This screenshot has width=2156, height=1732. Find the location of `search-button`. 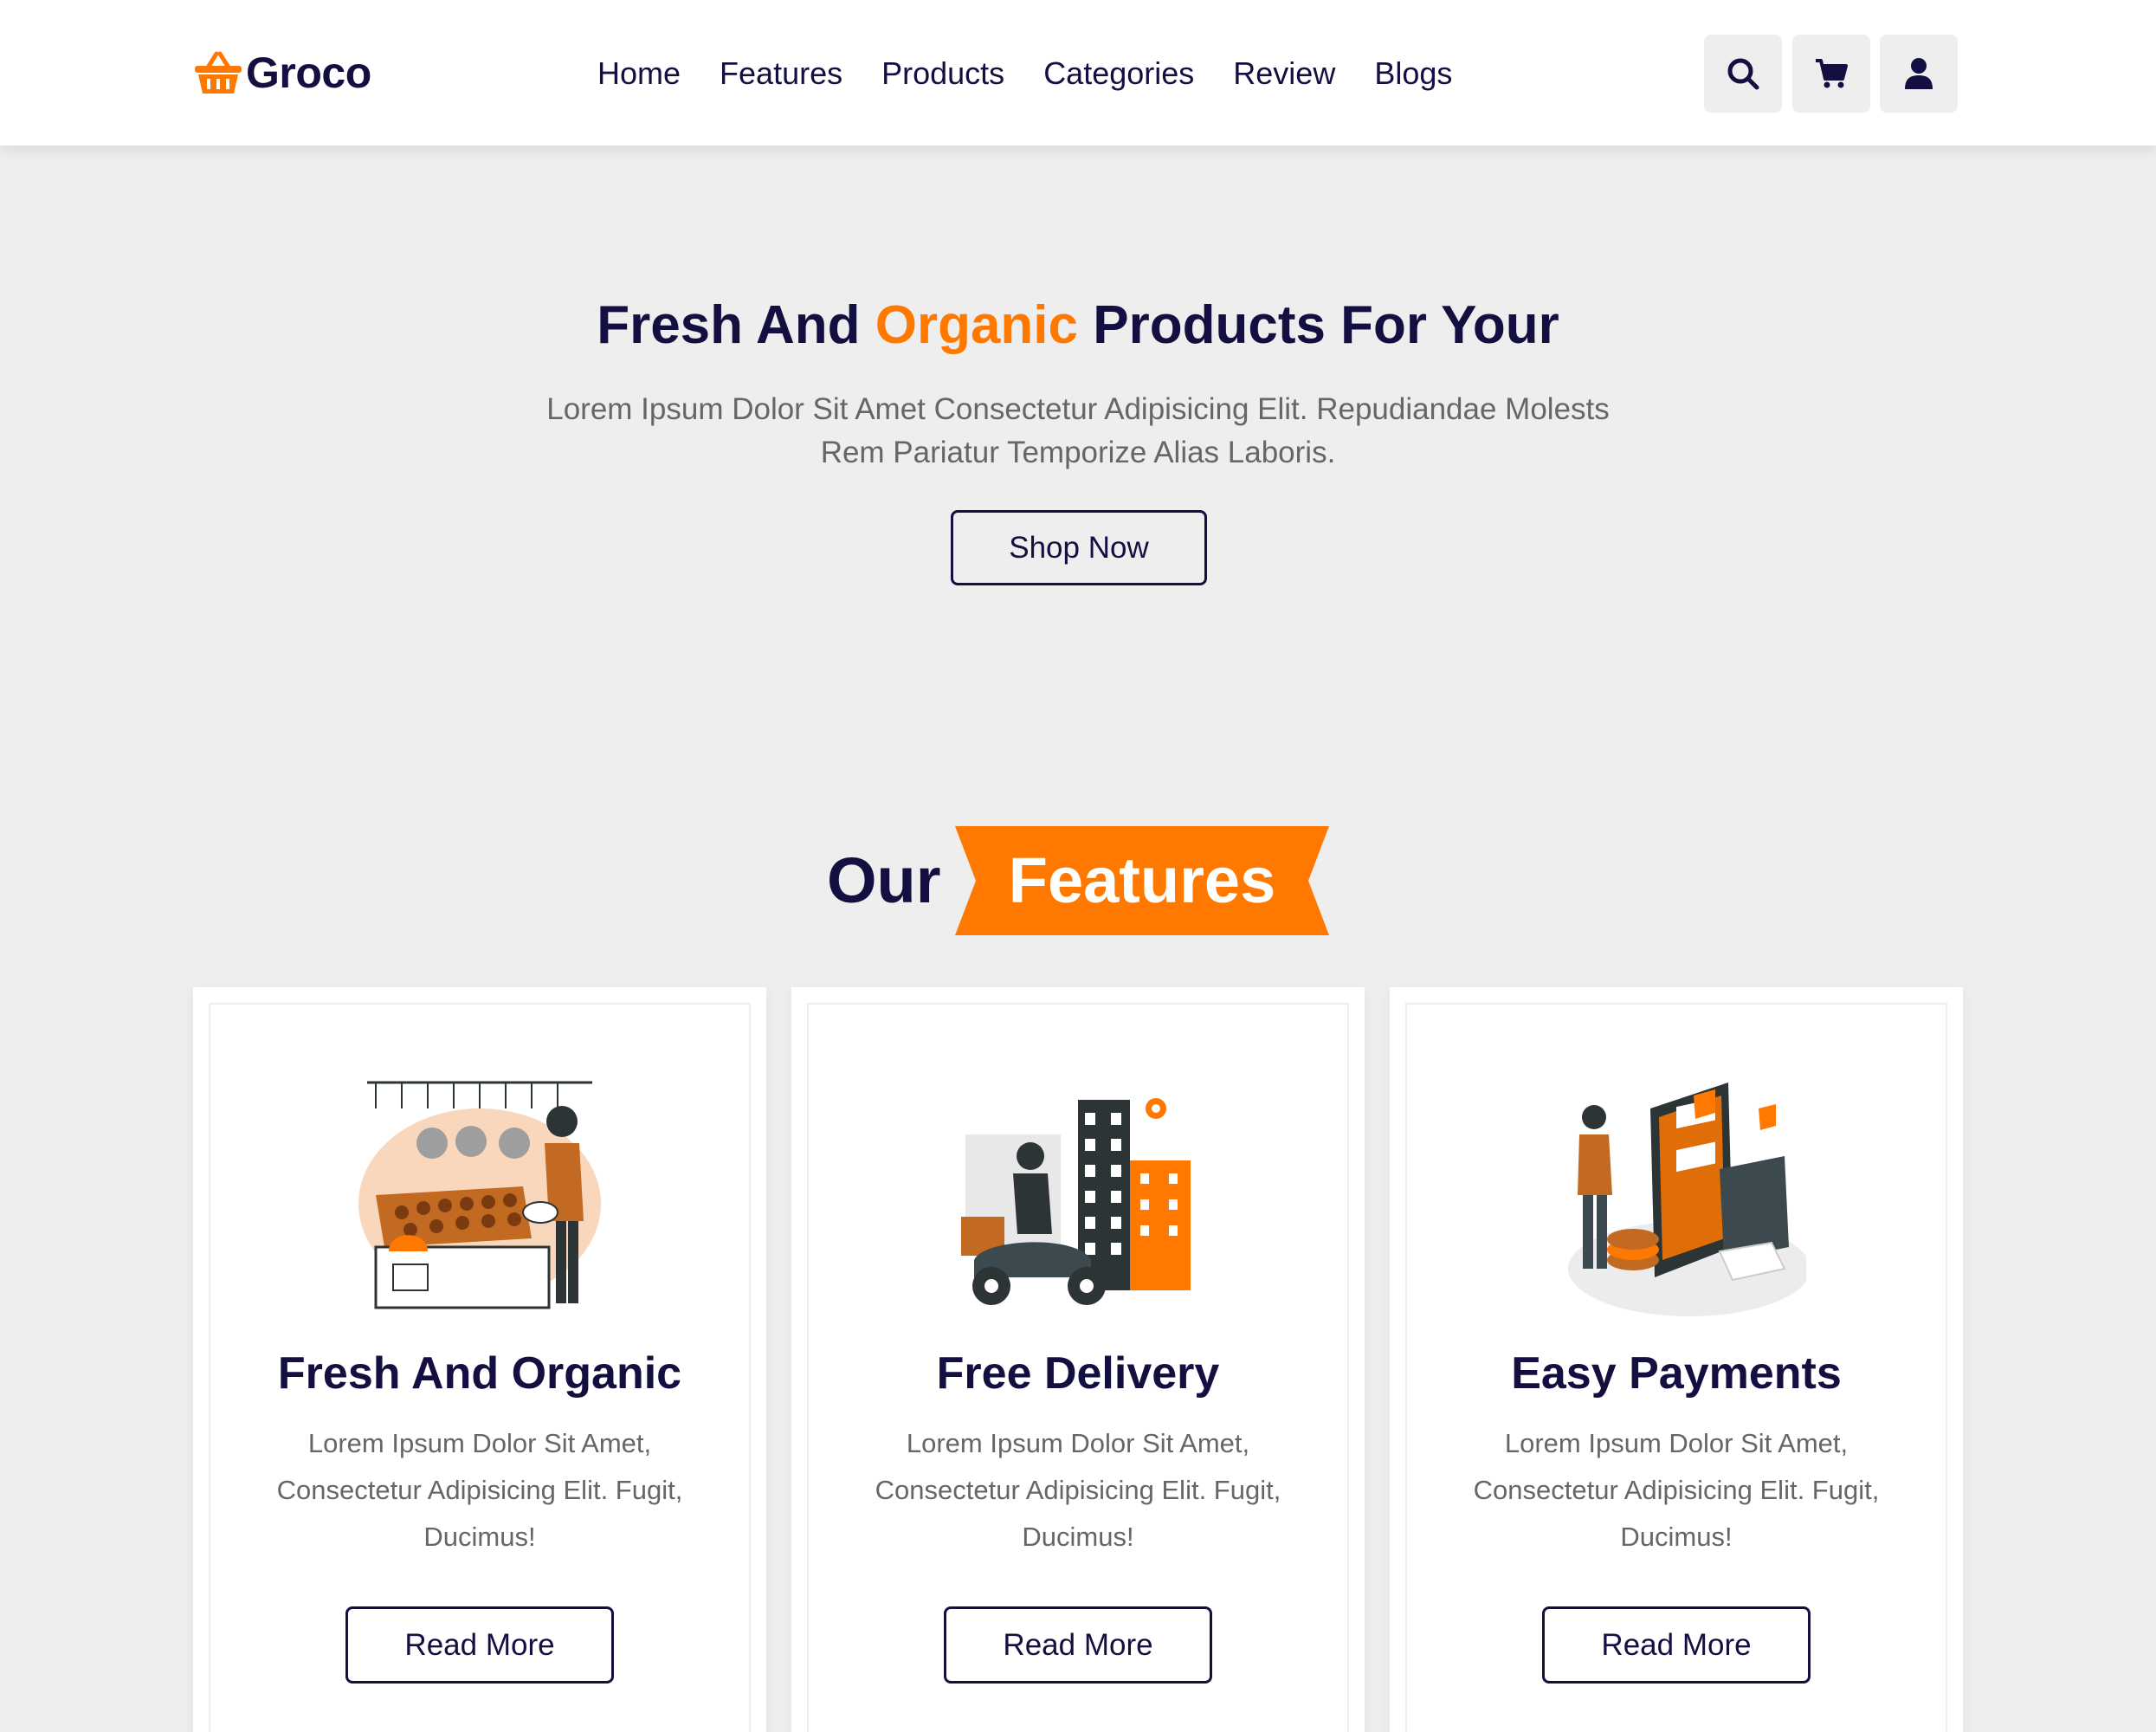

search-button is located at coordinates (1743, 74).